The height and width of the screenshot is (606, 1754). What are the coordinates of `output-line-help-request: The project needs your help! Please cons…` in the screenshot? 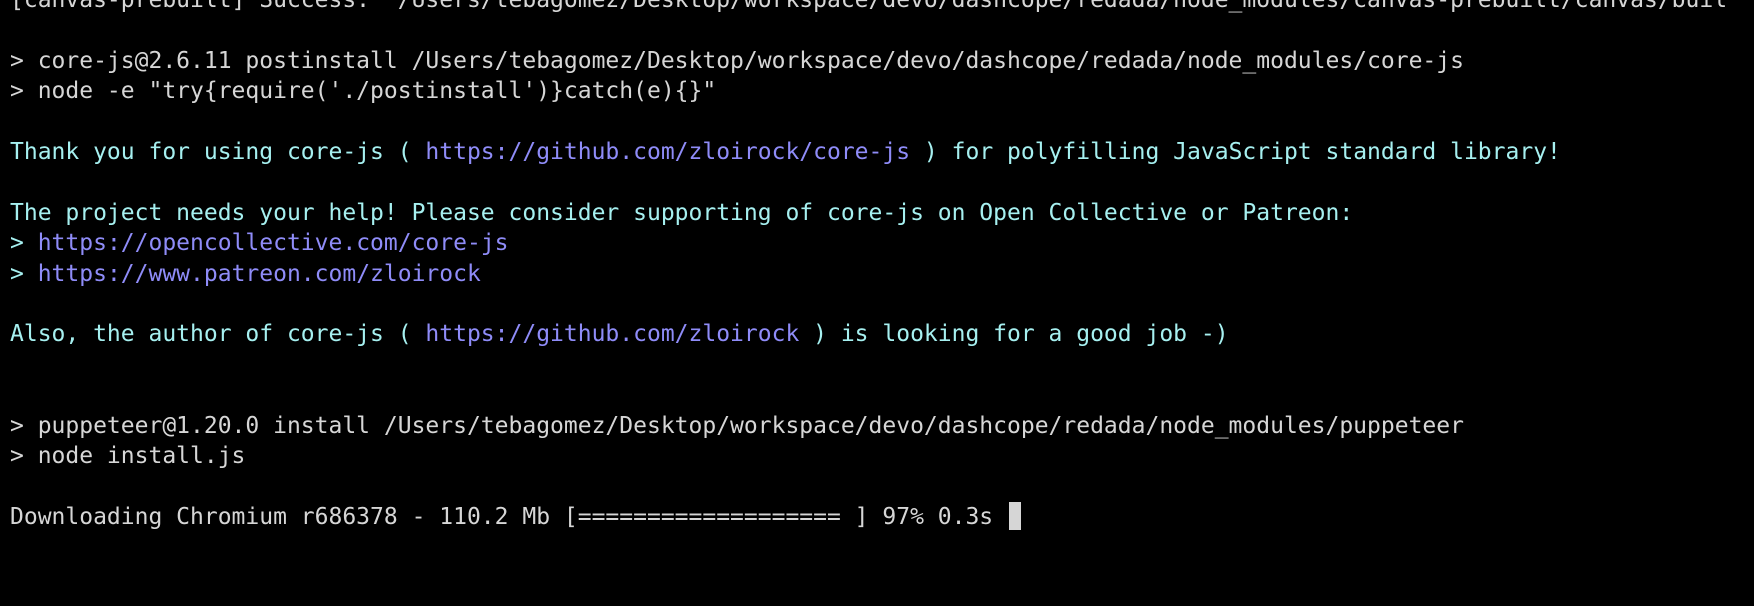 It's located at (682, 213).